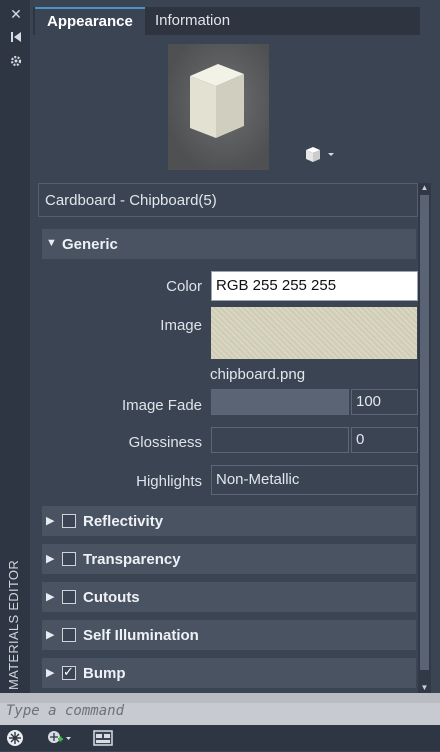 The height and width of the screenshot is (752, 440). What do you see at coordinates (15, 738) in the screenshot?
I see `material-browser-icon` at bounding box center [15, 738].